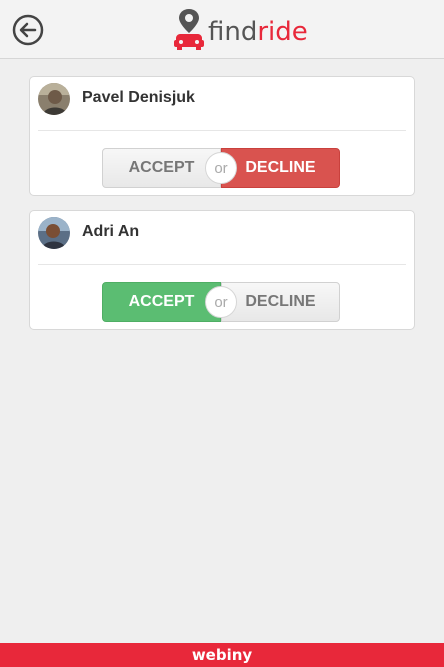 This screenshot has width=444, height=667. Describe the element at coordinates (233, 32) in the screenshot. I see `logo-text-find: find` at that location.